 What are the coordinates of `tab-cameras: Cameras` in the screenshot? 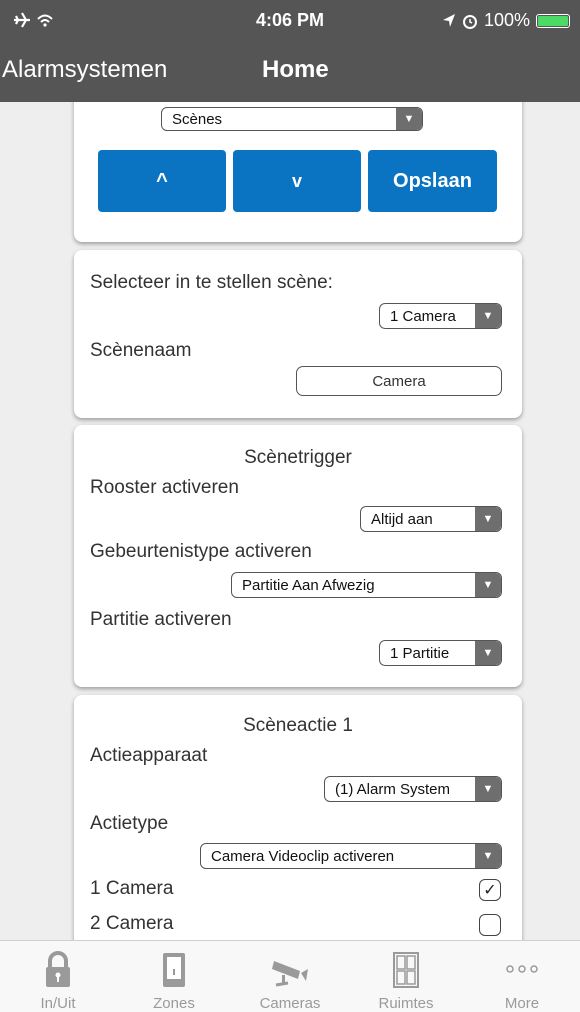 It's located at (290, 976).